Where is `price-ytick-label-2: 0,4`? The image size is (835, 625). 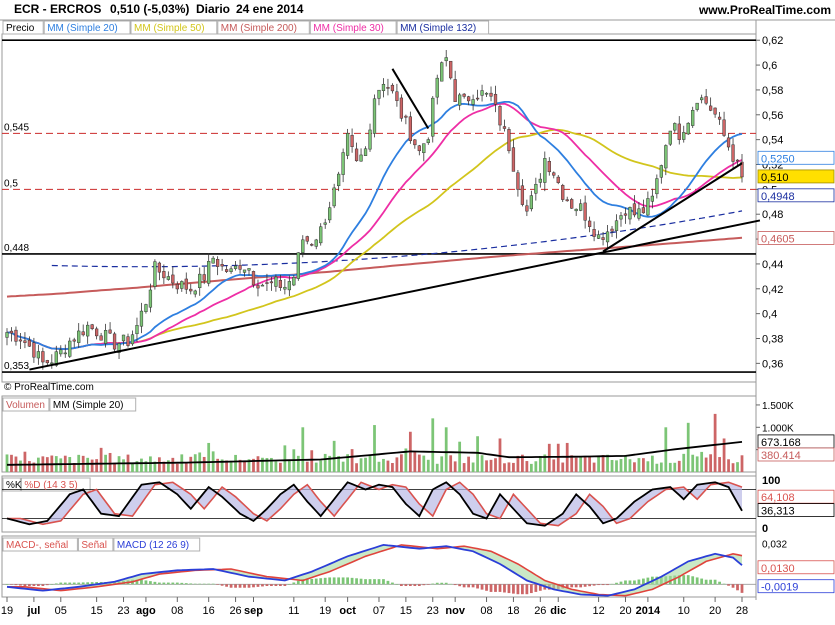
price-ytick-label-2: 0,4 is located at coordinates (769, 315).